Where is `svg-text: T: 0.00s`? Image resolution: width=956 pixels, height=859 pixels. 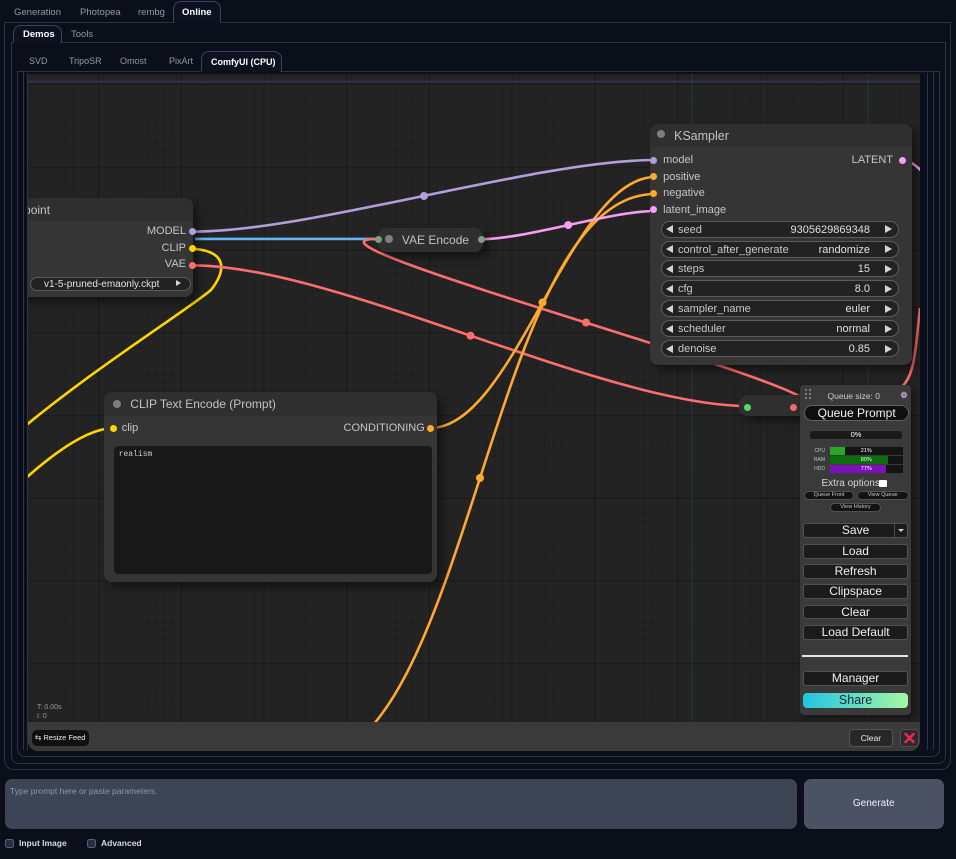
svg-text: T: 0.00s is located at coordinates (49, 707).